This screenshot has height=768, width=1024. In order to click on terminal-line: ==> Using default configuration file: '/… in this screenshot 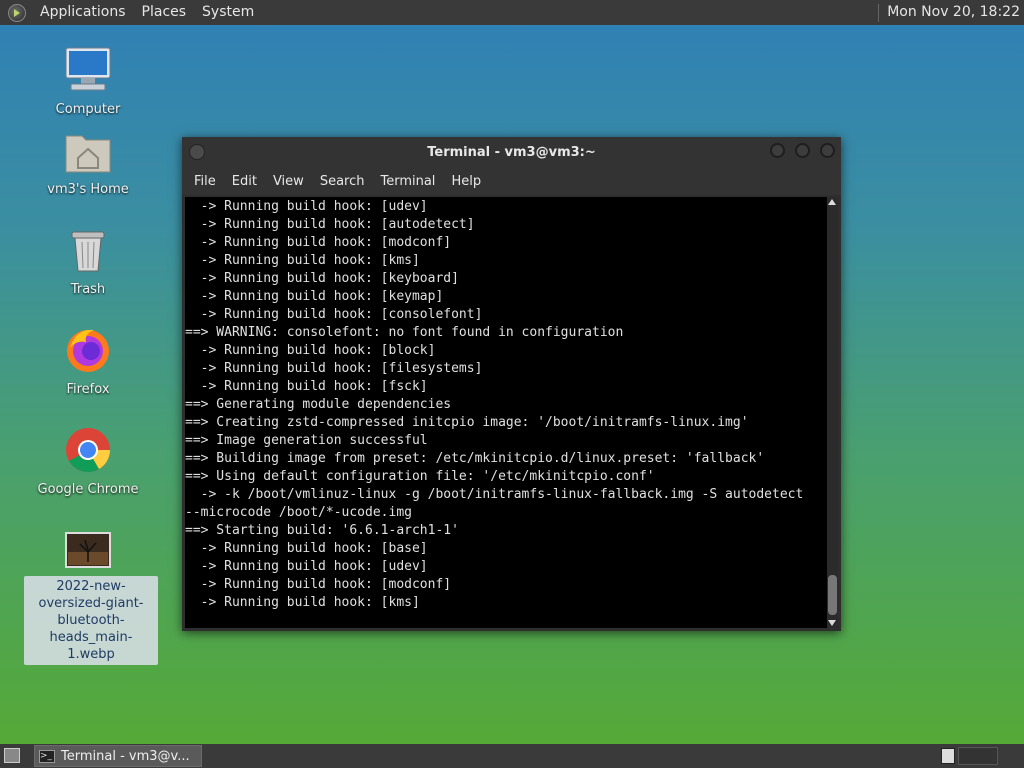, I will do `click(420, 476)`.